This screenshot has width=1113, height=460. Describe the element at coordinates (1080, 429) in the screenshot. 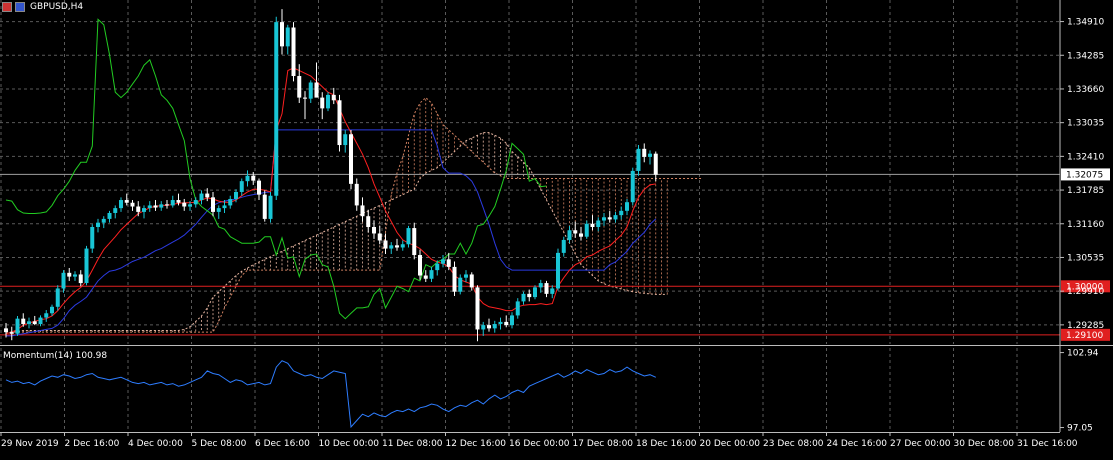

I see `momentum-tick-label: 97.05` at that location.